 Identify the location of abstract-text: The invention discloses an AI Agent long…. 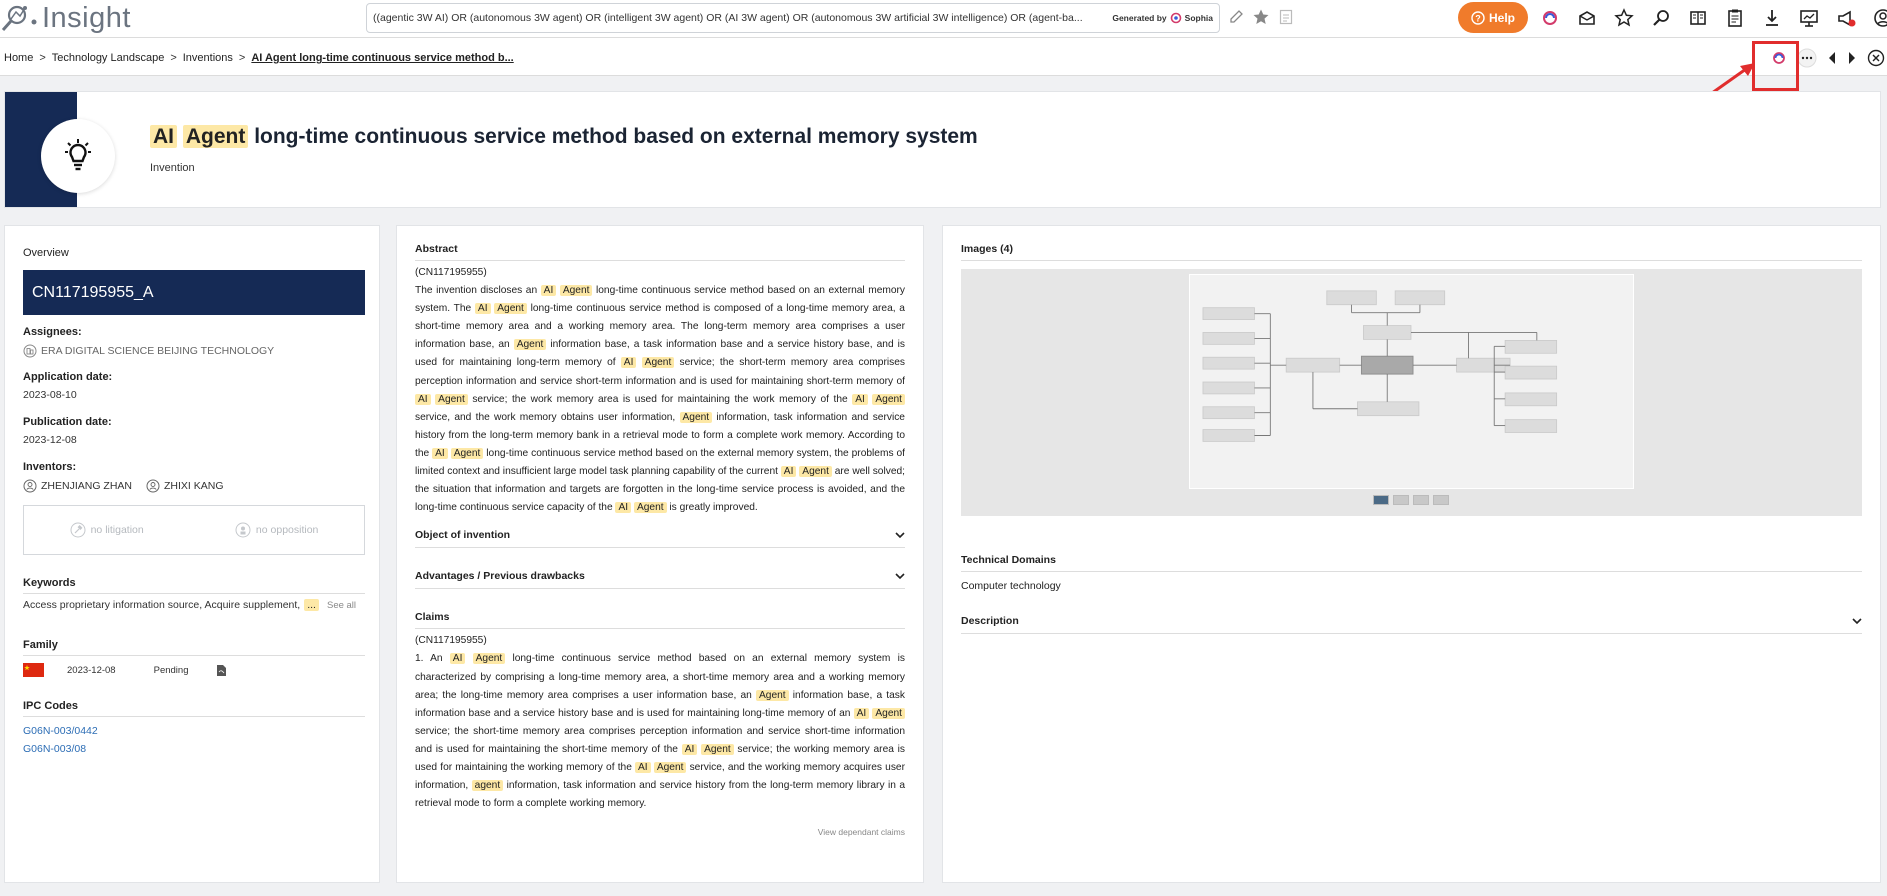
(660, 399).